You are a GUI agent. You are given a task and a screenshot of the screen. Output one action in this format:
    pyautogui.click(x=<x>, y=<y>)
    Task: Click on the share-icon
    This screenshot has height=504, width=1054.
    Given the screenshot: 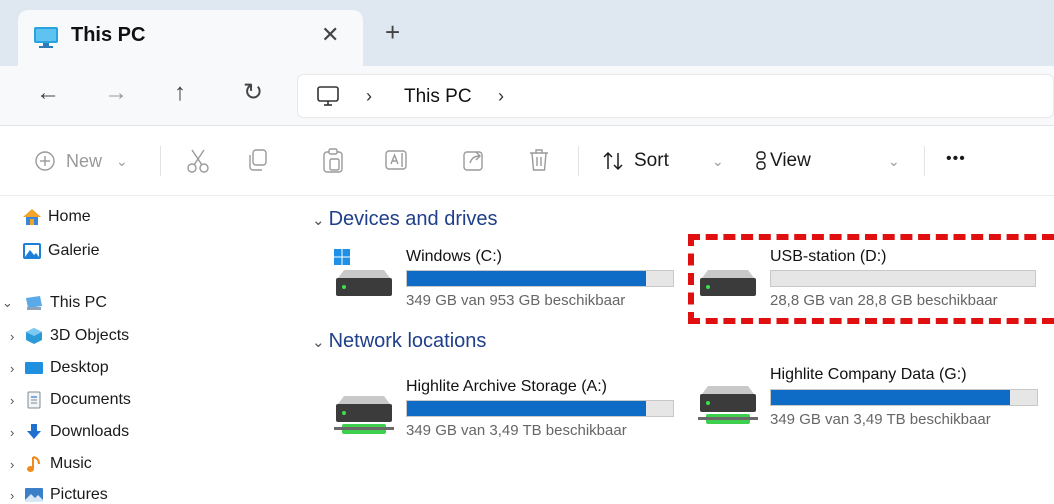 What is the action you would take?
    pyautogui.click(x=473, y=161)
    